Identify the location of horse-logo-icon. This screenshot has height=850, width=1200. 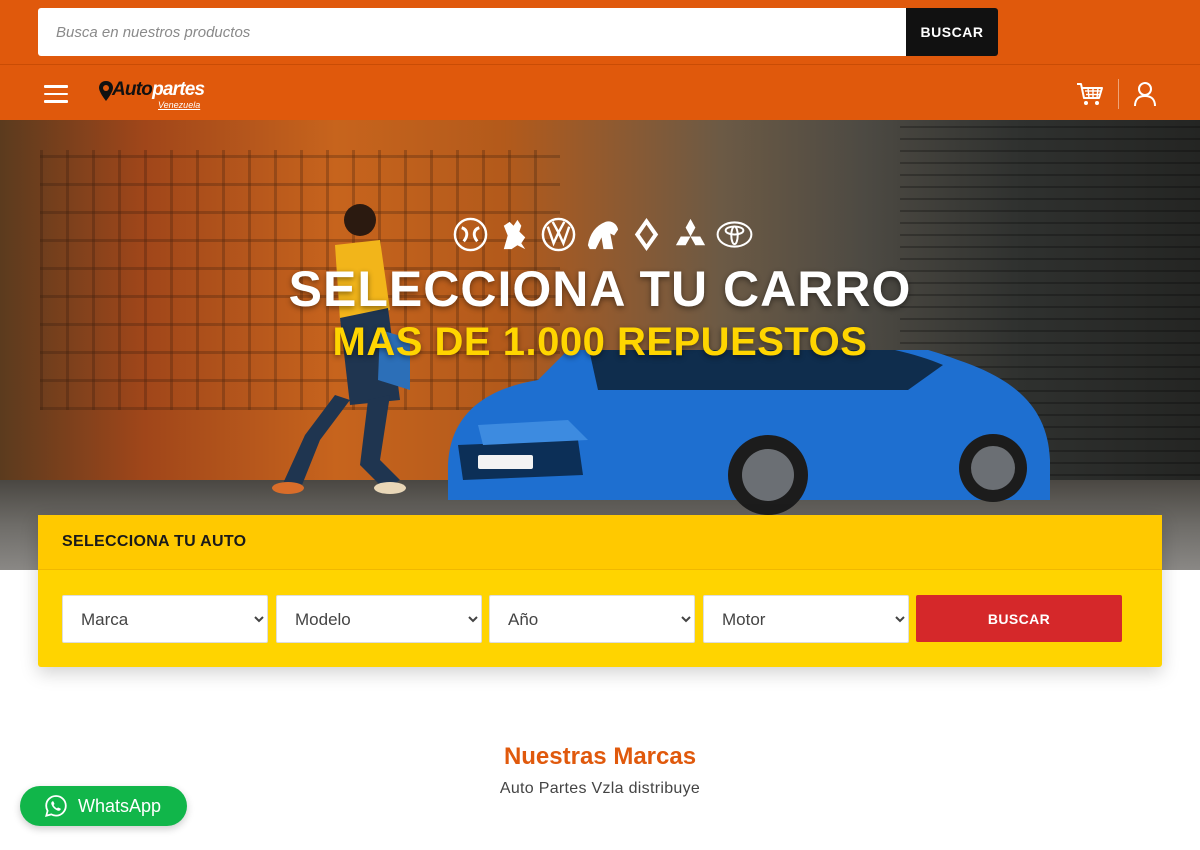
(603, 235).